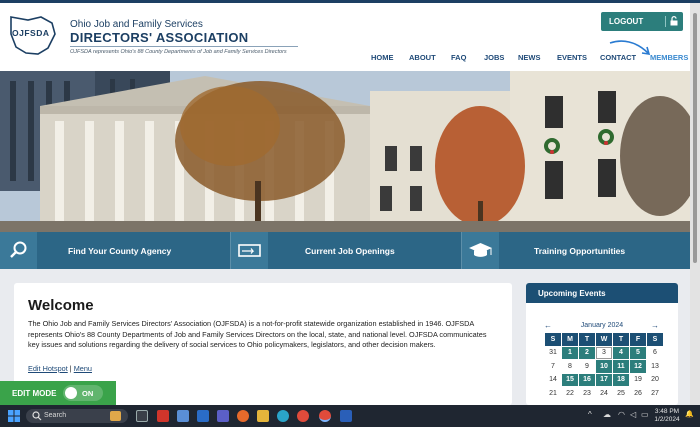  Describe the element at coordinates (621, 379) in the screenshot. I see `calendar-day-event: 18` at that location.